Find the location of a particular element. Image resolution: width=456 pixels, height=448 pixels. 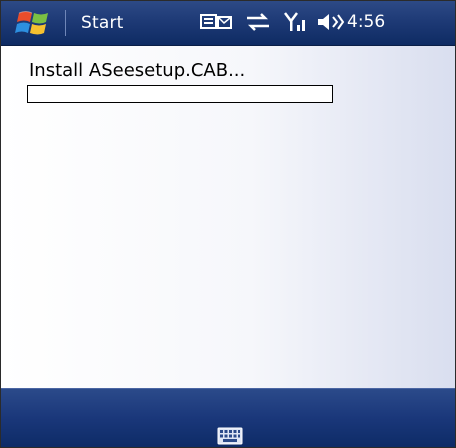

soft-key-bar is located at coordinates (228, 417).